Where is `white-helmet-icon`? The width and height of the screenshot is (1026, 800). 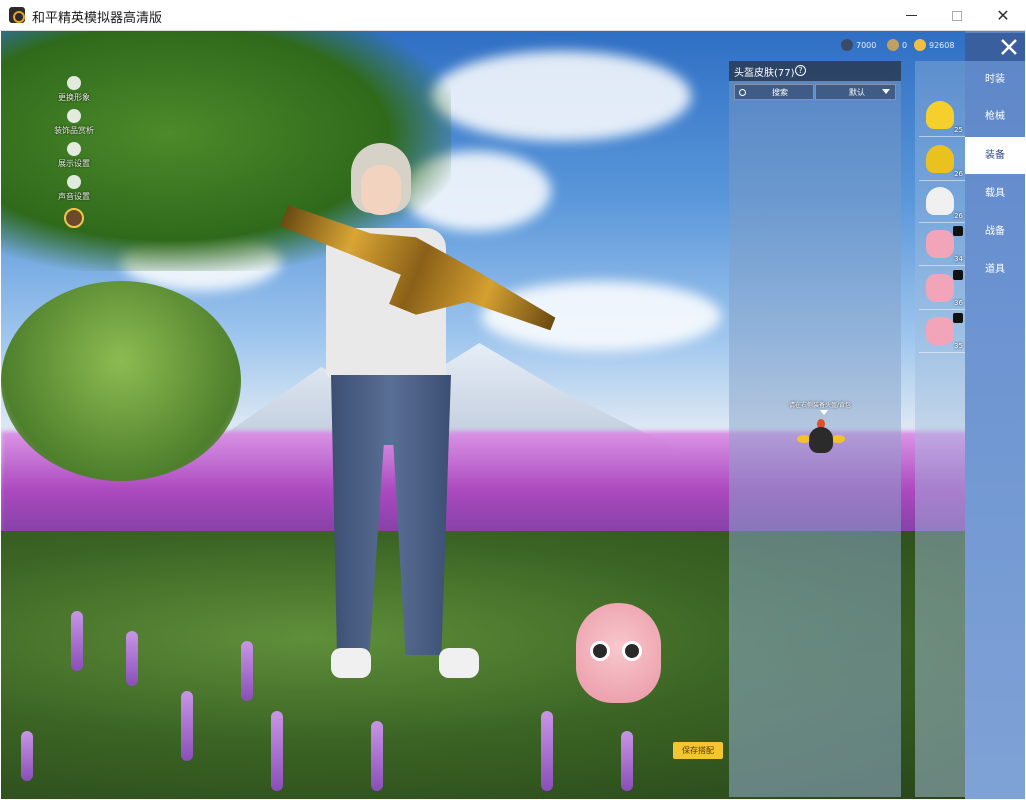 white-helmet-icon is located at coordinates (940, 201).